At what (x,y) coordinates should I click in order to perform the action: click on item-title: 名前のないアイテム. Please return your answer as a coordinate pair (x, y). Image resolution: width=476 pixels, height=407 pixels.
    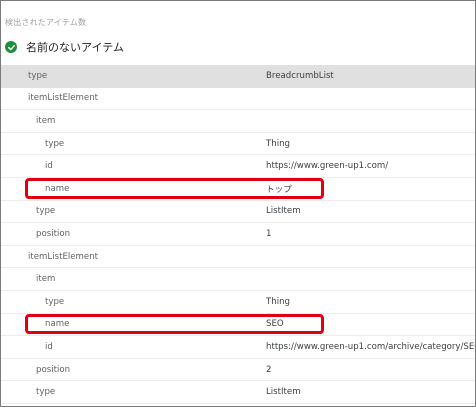
    Looking at the image, I should click on (75, 47).